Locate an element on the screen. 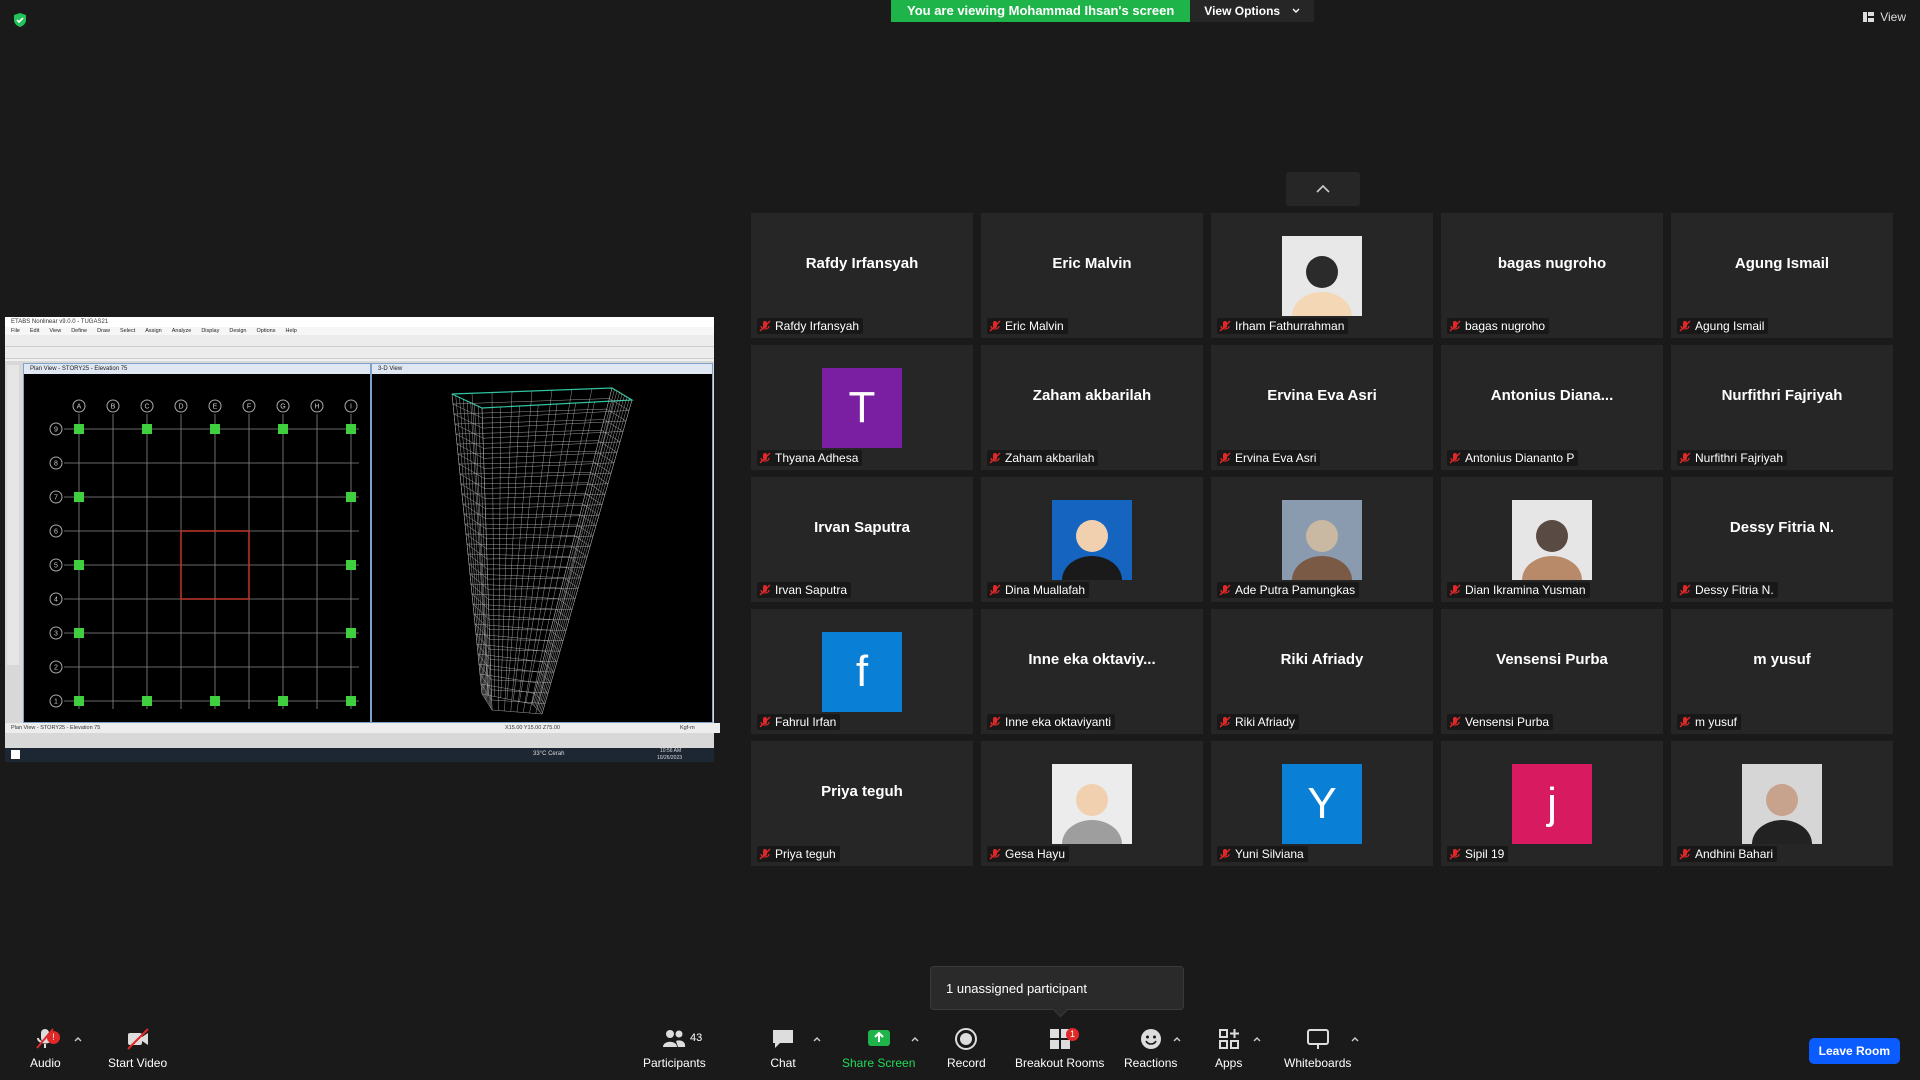 The image size is (1920, 1080). participant-tile: m yusuf m yusuf is located at coordinates (1782, 671).